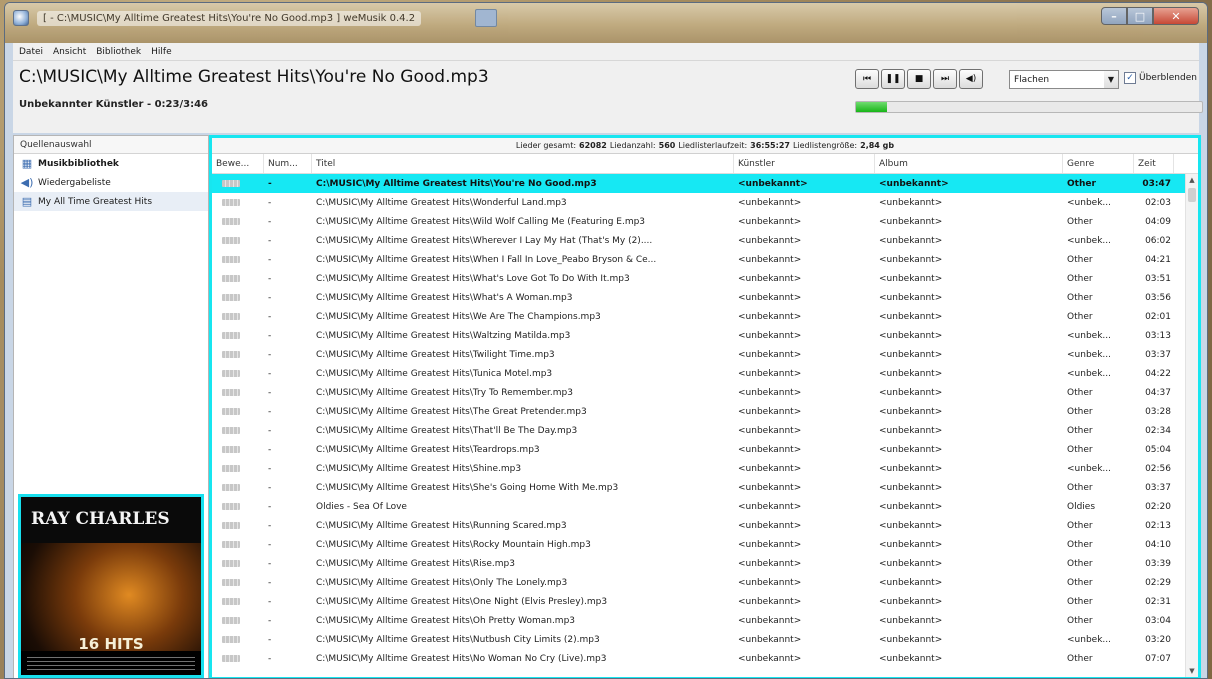 Image resolution: width=1212 pixels, height=679 pixels. Describe the element at coordinates (1158, 658) in the screenshot. I see `cell-time: 07:07` at that location.